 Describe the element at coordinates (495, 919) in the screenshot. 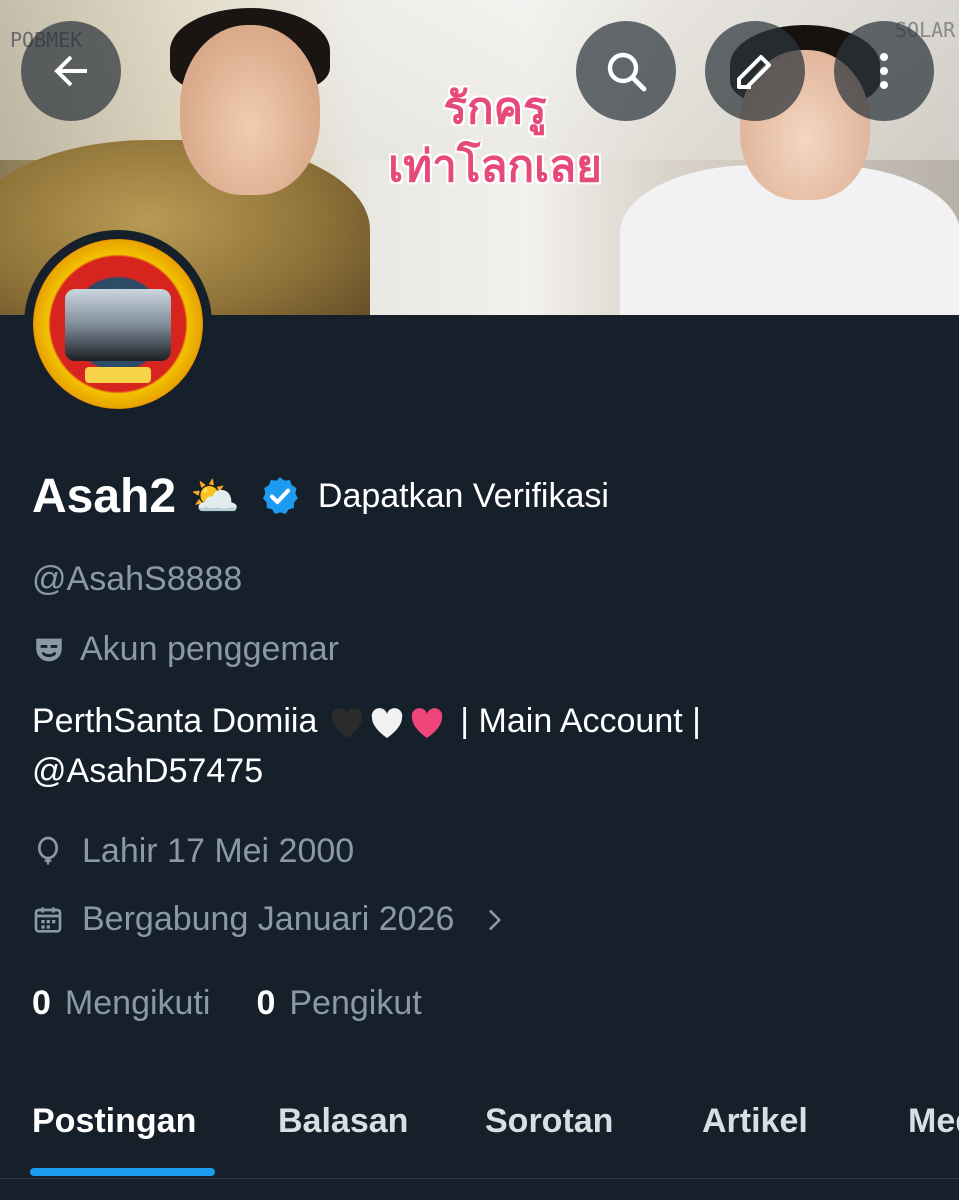

I see `chevron-right-icon` at that location.